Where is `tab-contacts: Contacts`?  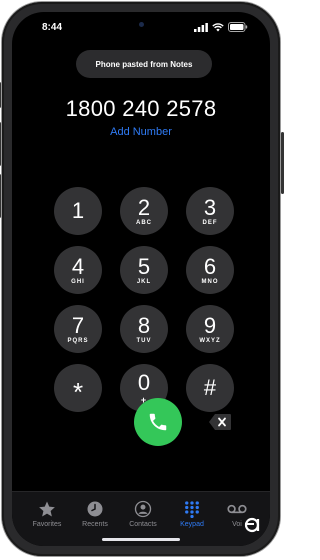 tab-contacts: Contacts is located at coordinates (143, 513).